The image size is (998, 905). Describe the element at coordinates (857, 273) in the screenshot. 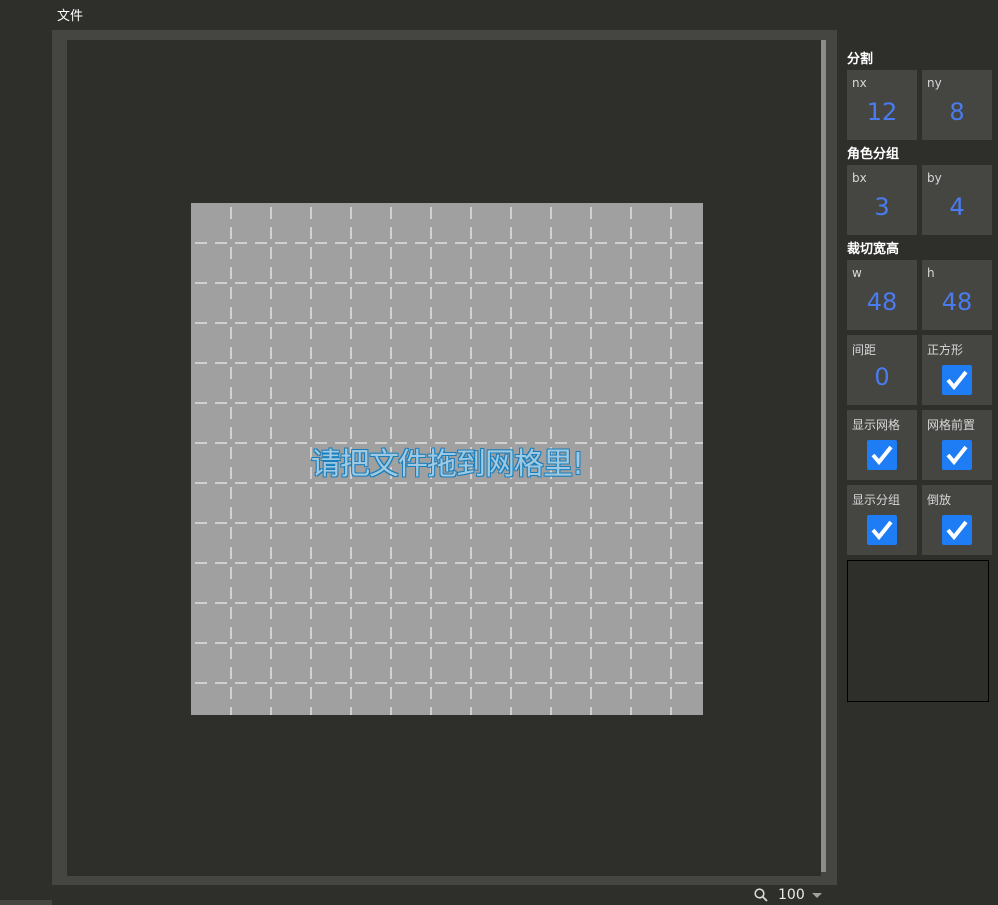

I see `w-label: w` at that location.